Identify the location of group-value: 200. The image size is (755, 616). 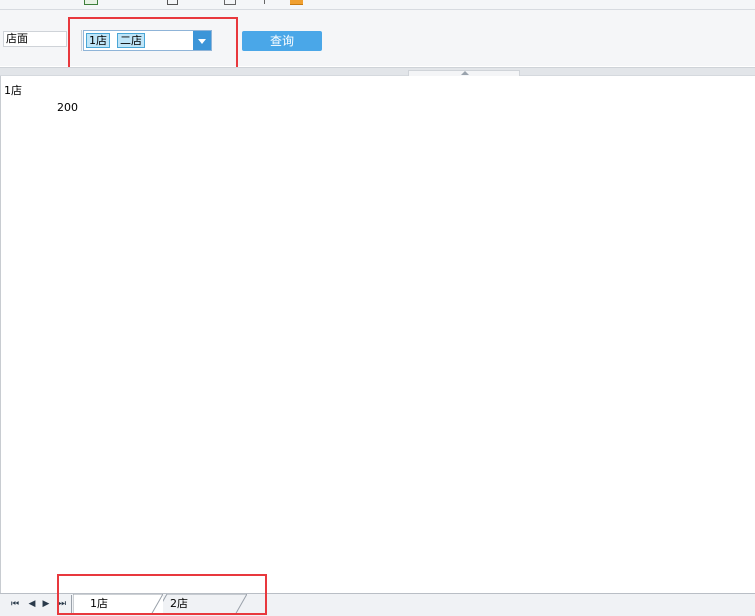
(67, 107).